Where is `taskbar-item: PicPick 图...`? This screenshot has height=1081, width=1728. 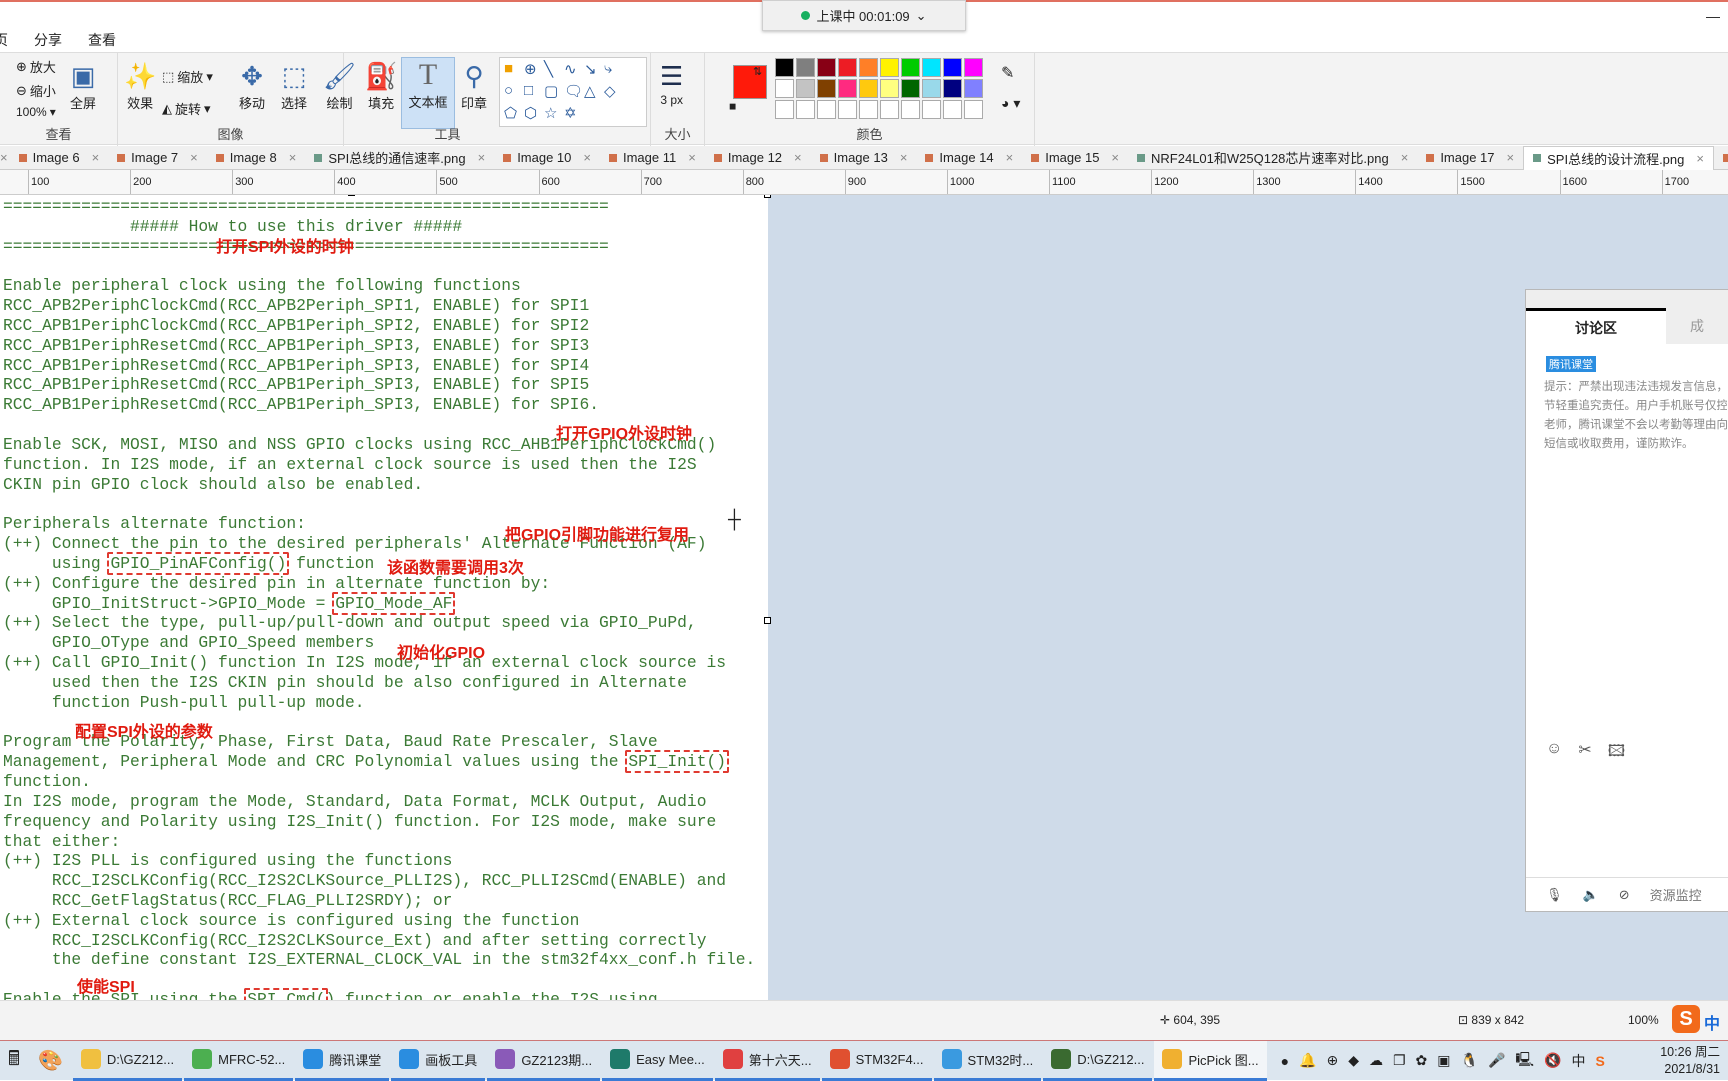
taskbar-item: PicPick 图... is located at coordinates (1210, 1060).